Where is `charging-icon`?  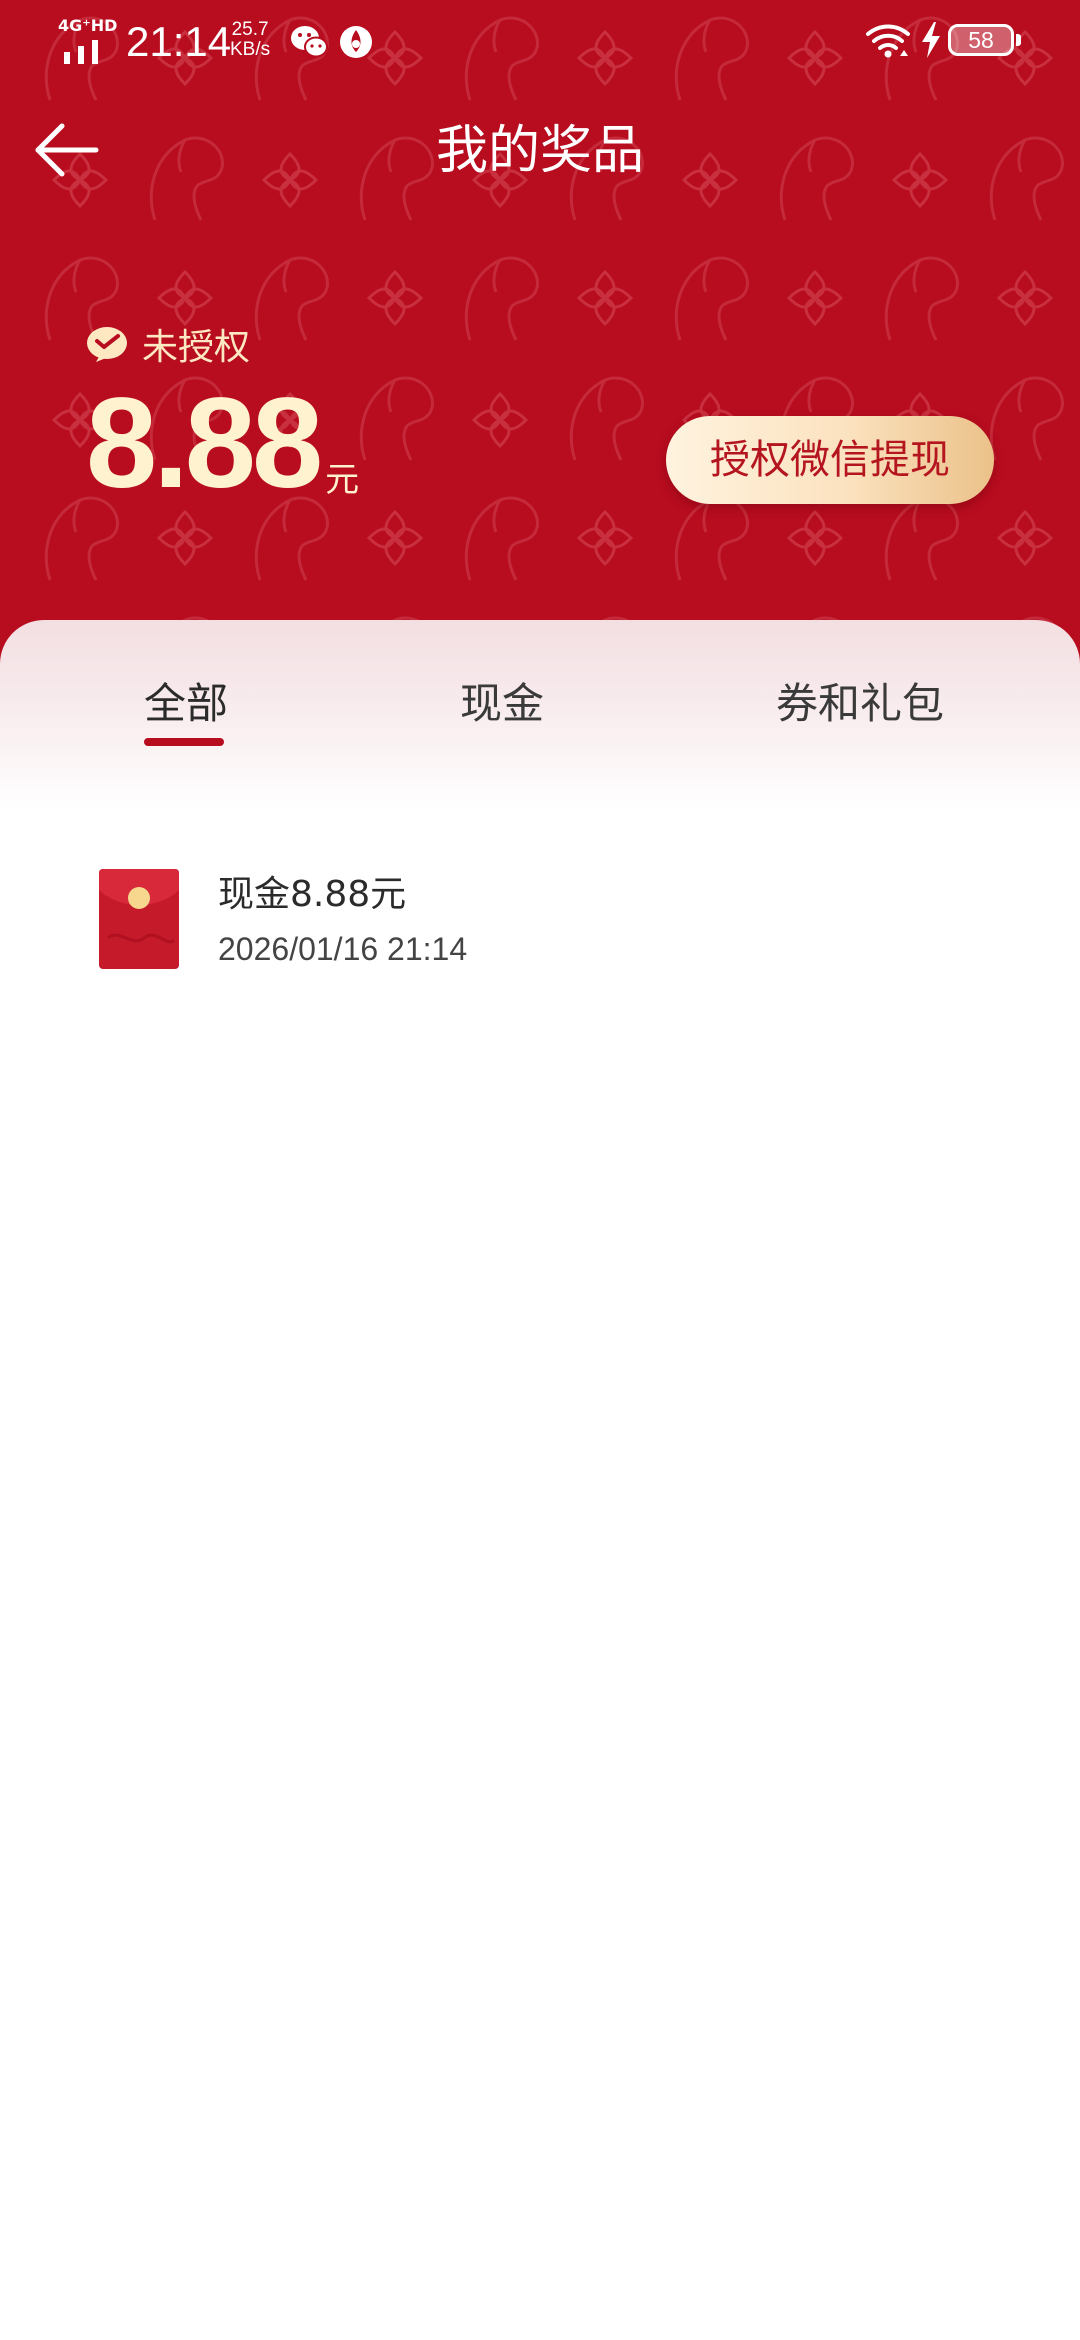 charging-icon is located at coordinates (931, 40).